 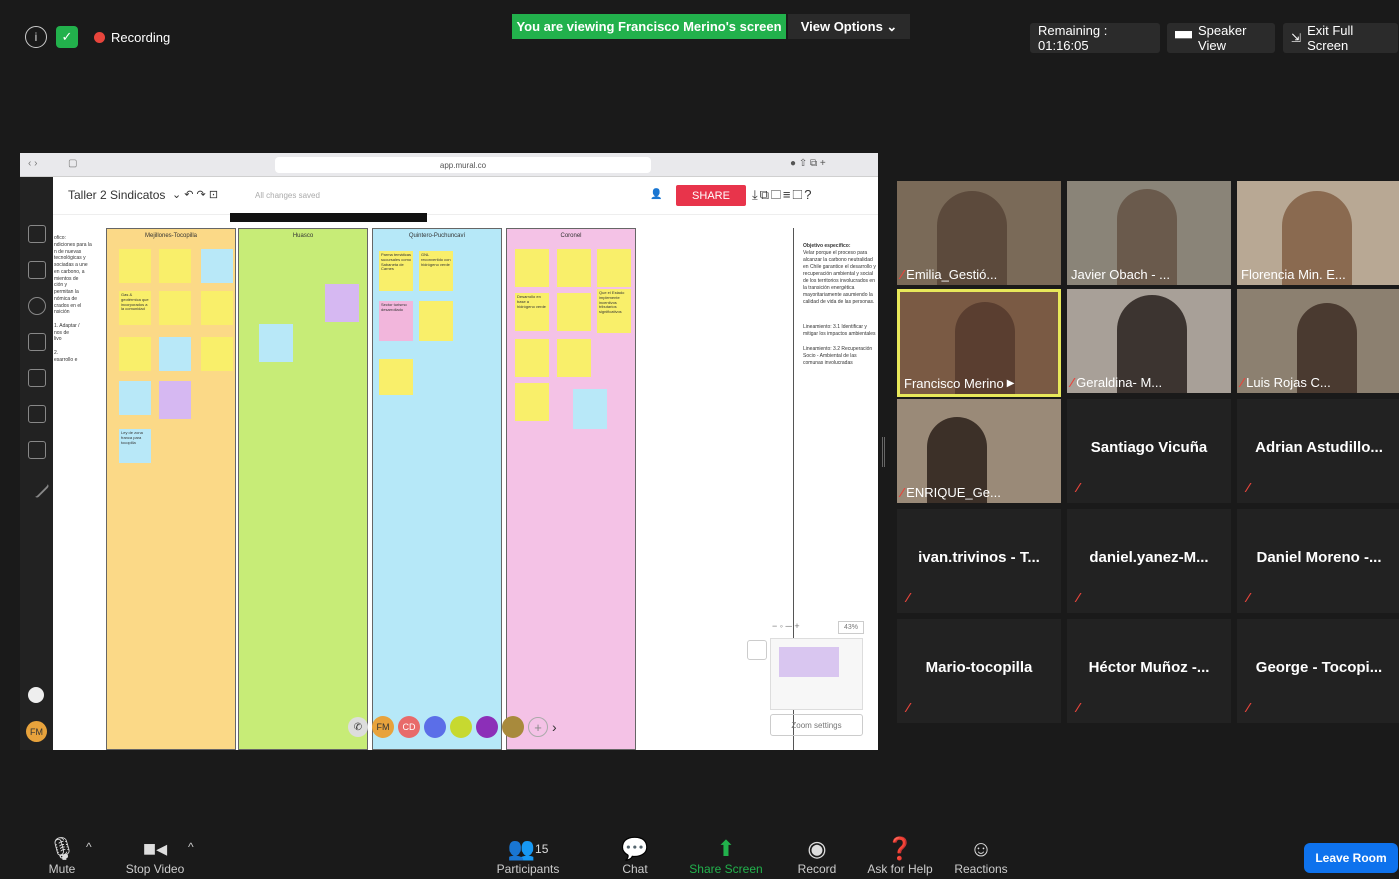 What do you see at coordinates (37, 234) in the screenshot?
I see `sticky-note-icon` at bounding box center [37, 234].